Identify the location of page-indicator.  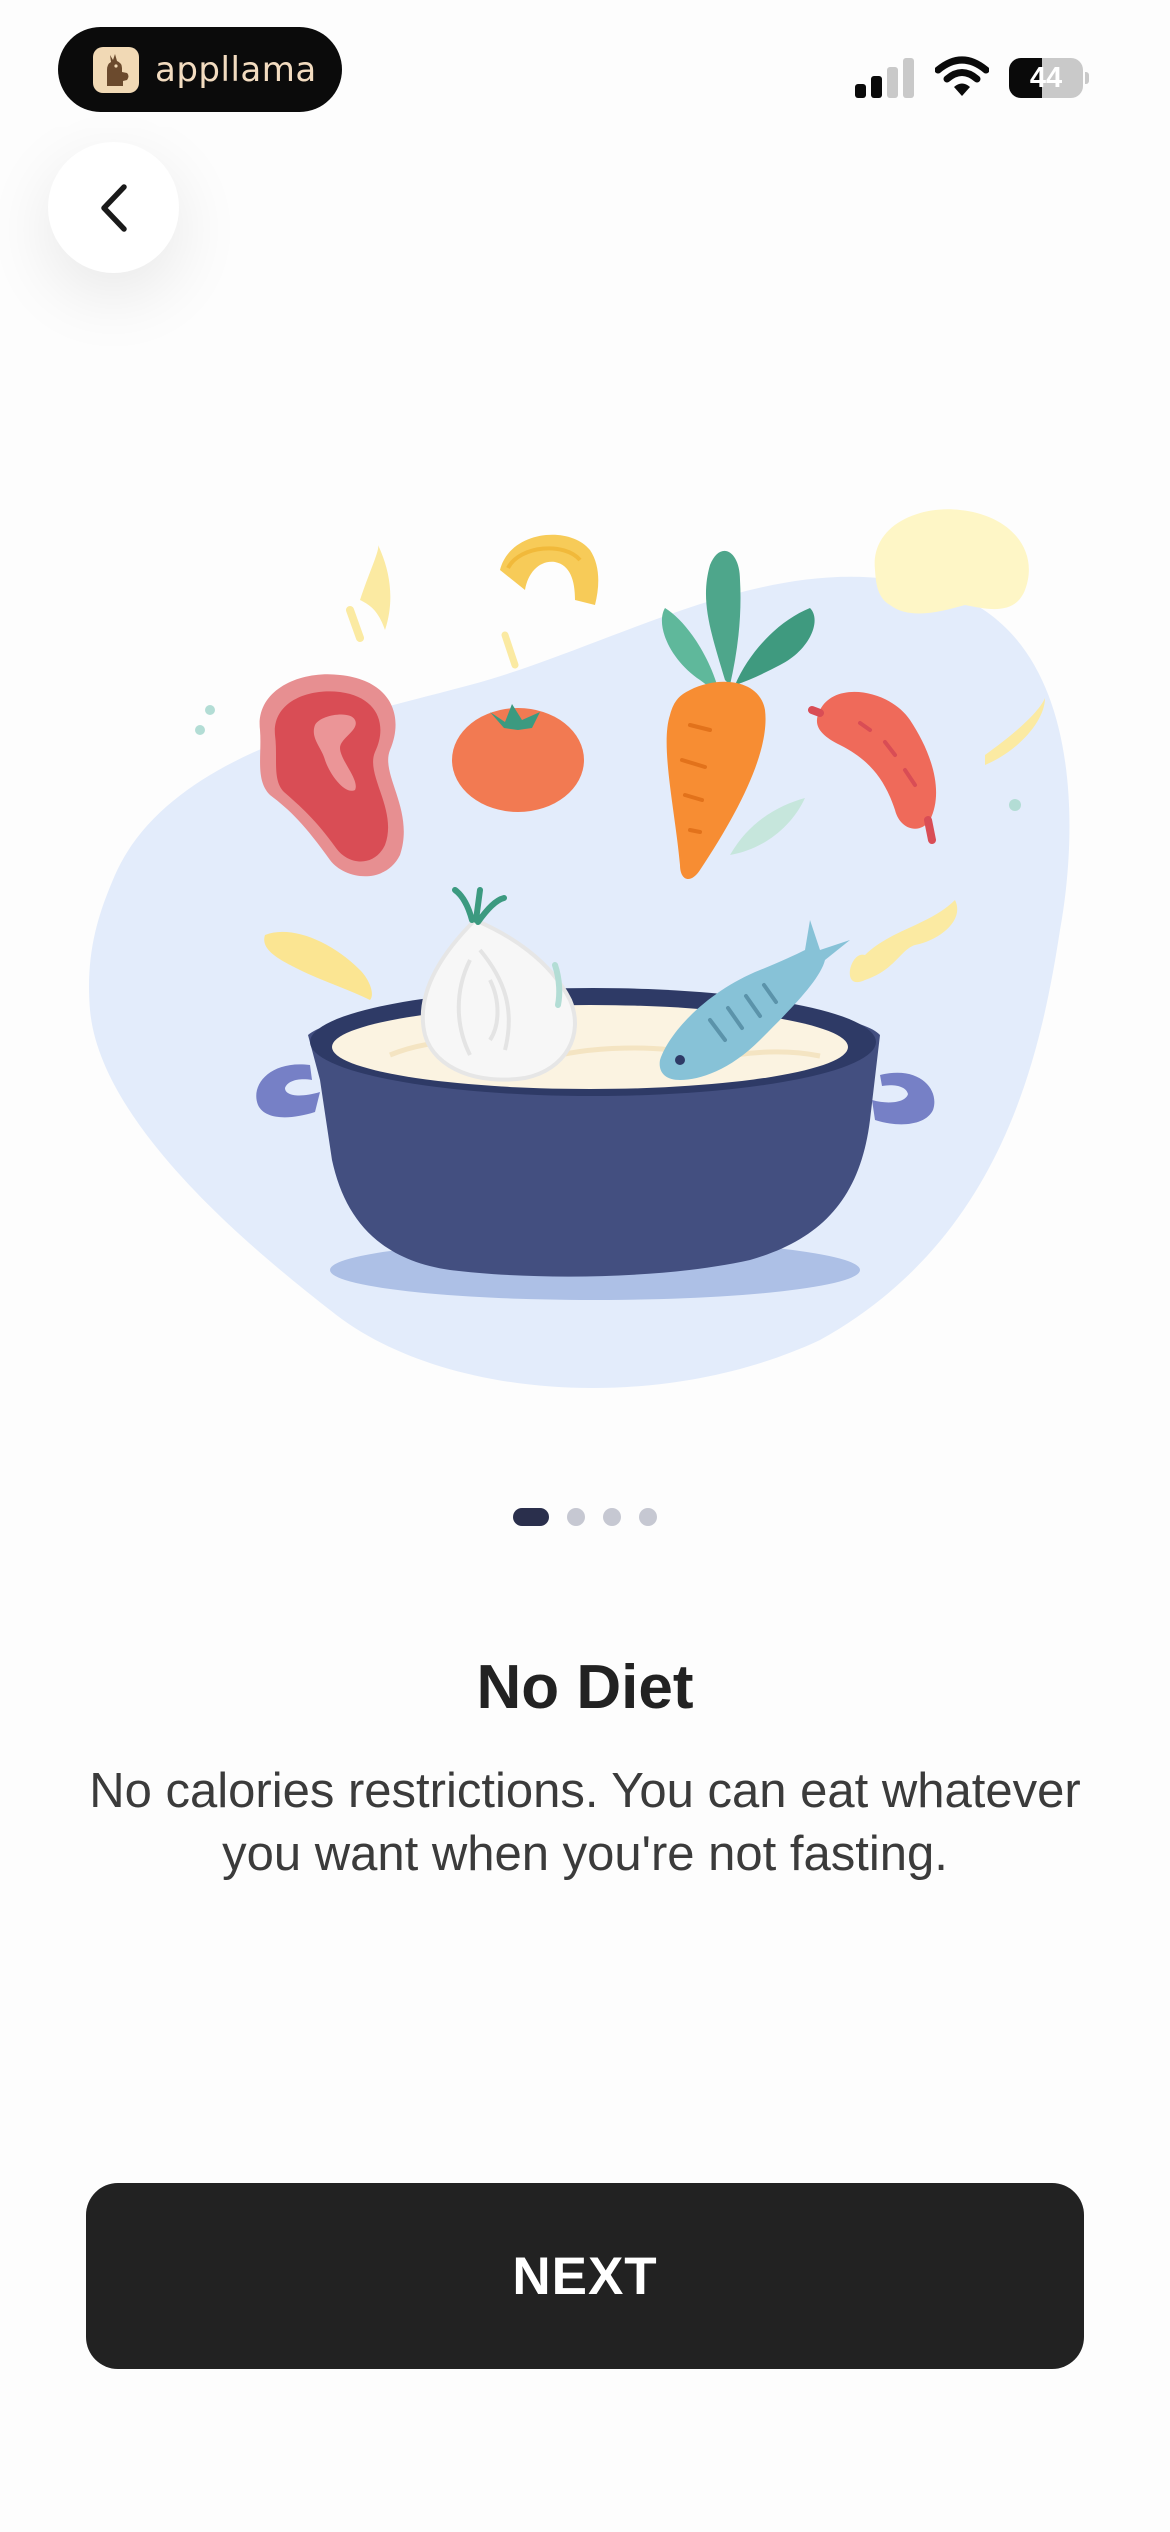
(585, 1517).